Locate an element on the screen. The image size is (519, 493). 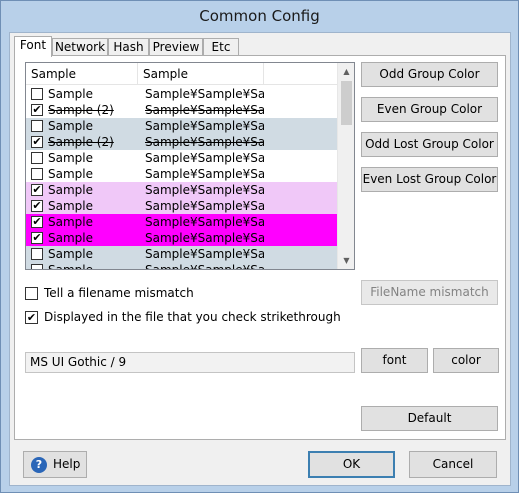
strikethrough-checkbox: ✔ is located at coordinates (31, 317).